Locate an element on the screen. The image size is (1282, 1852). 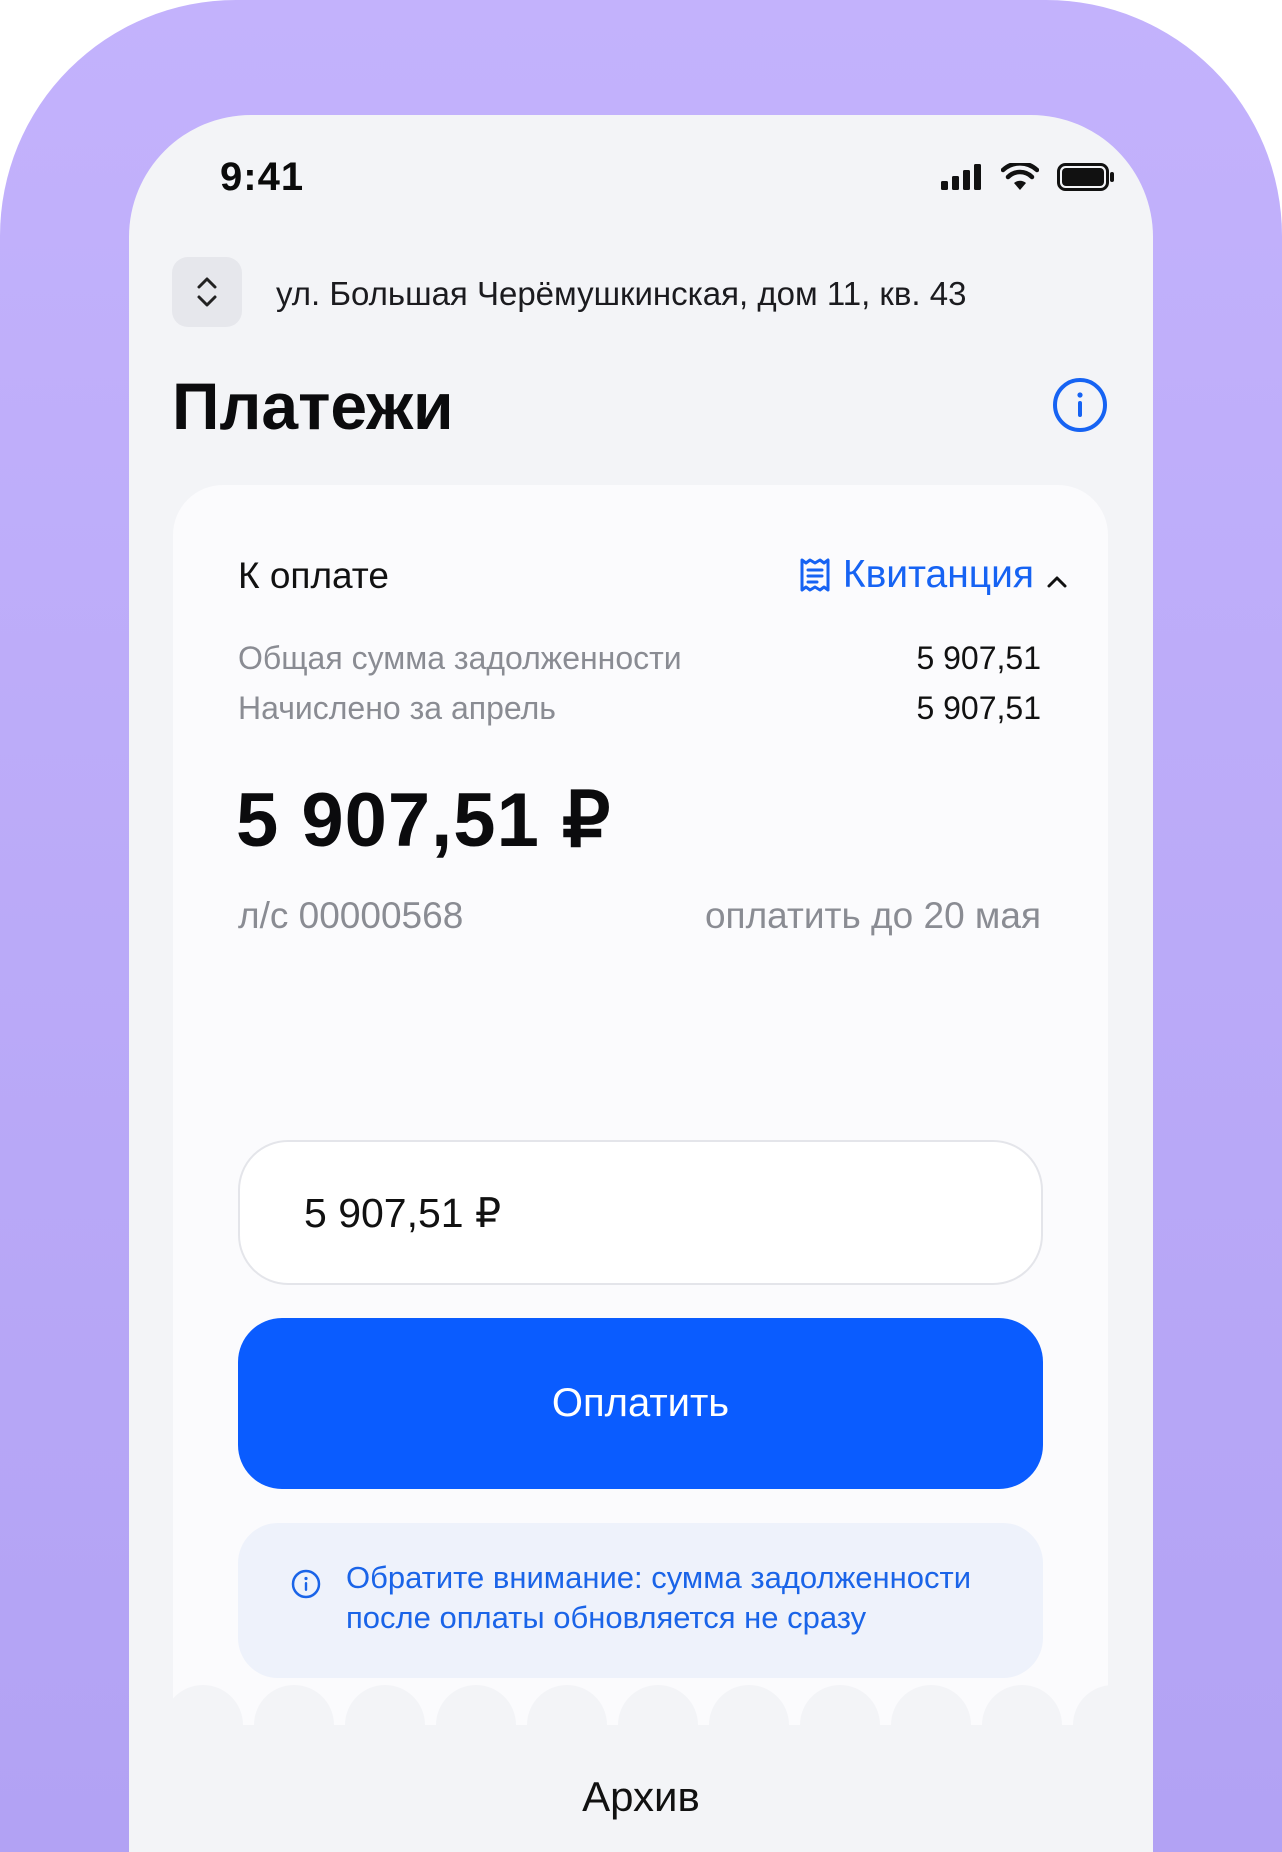
info-button is located at coordinates (1080, 405).